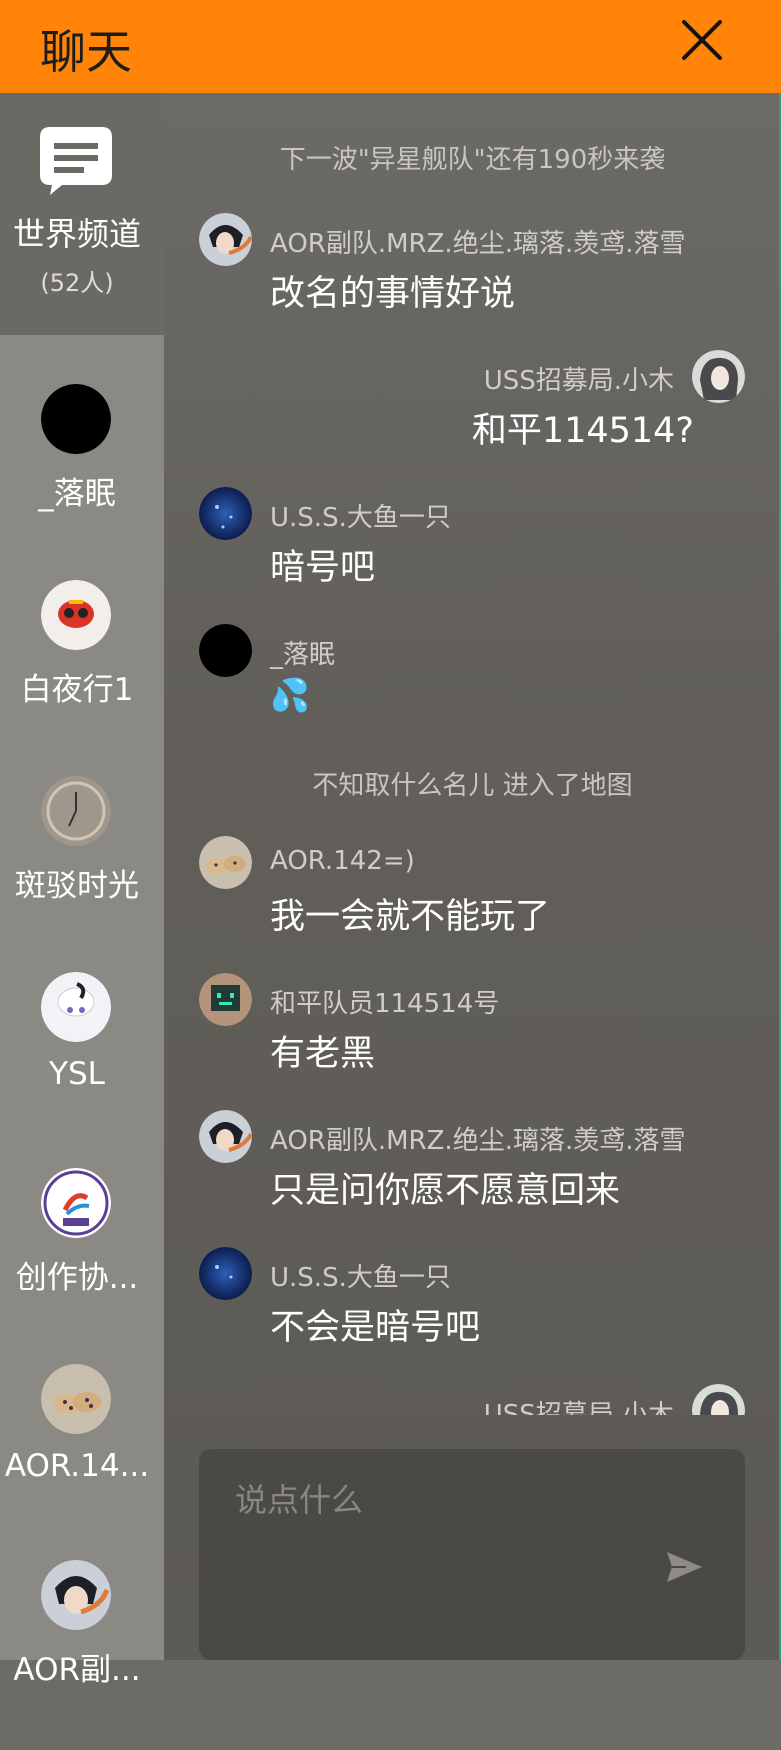 The width and height of the screenshot is (781, 1750). I want to click on message-input: 说点什么, so click(472, 1554).